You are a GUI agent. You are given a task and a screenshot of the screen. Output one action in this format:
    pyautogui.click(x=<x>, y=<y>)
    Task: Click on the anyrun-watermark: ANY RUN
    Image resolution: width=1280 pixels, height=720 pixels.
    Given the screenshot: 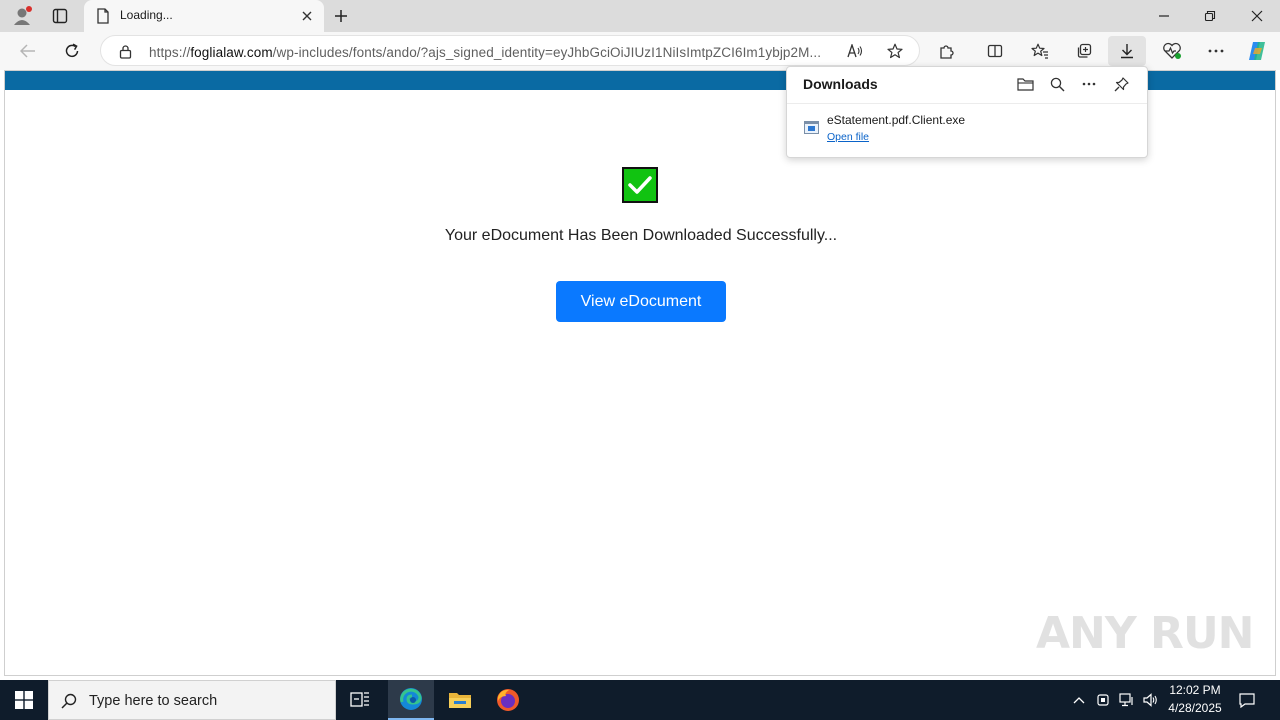 What is the action you would take?
    pyautogui.click(x=1145, y=633)
    